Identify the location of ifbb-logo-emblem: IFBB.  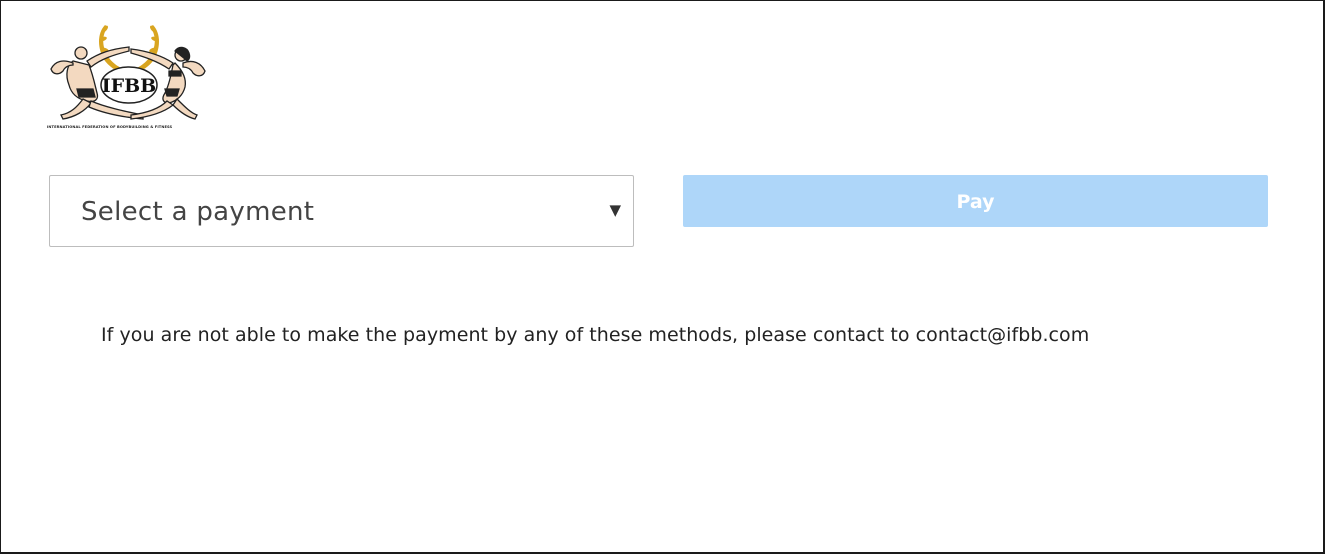
(128, 72).